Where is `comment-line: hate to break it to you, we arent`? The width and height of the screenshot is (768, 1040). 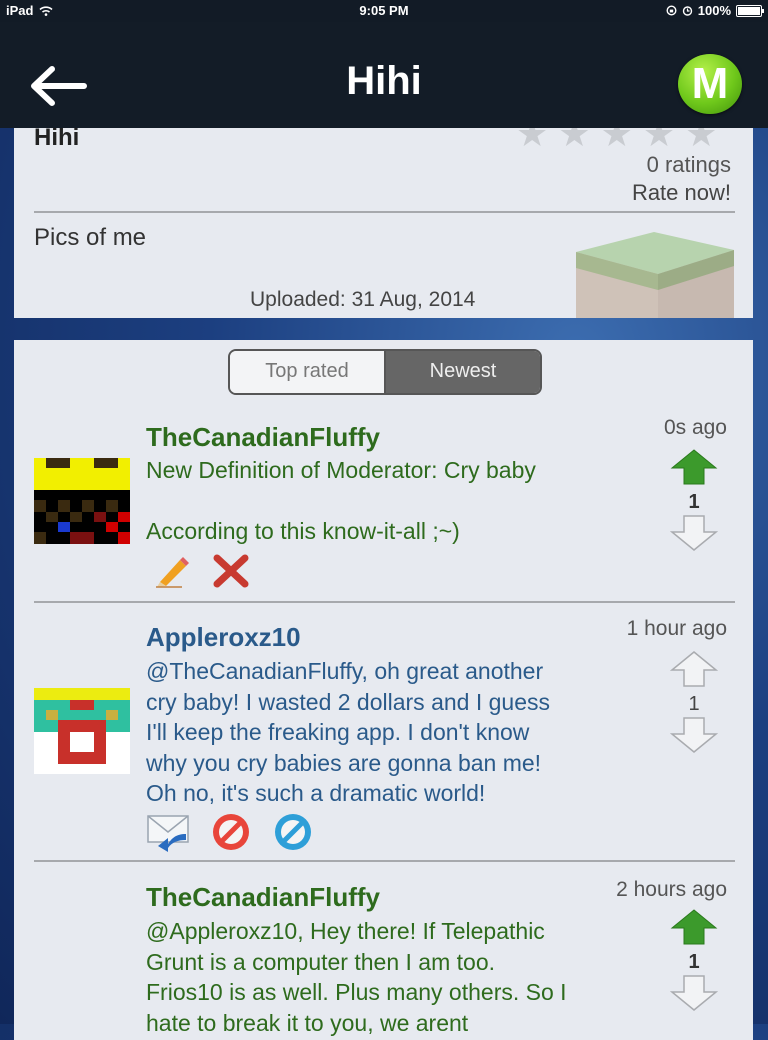
comment-line: hate to break it to you, we arent is located at coordinates (307, 1022).